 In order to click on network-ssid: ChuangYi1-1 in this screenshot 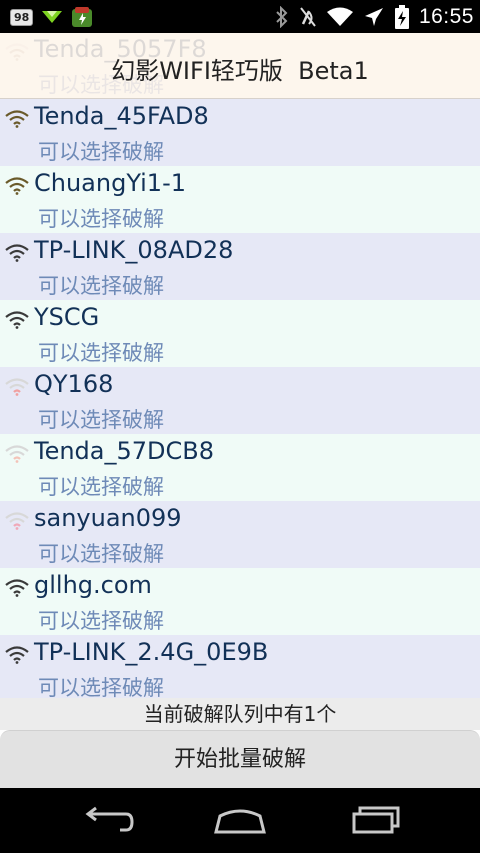, I will do `click(110, 183)`.